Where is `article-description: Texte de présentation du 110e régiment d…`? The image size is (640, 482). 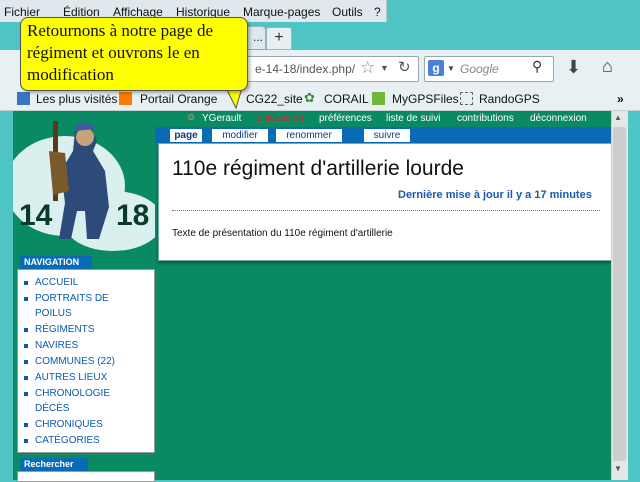
article-description: Texte de présentation du 110e régiment d… is located at coordinates (282, 233).